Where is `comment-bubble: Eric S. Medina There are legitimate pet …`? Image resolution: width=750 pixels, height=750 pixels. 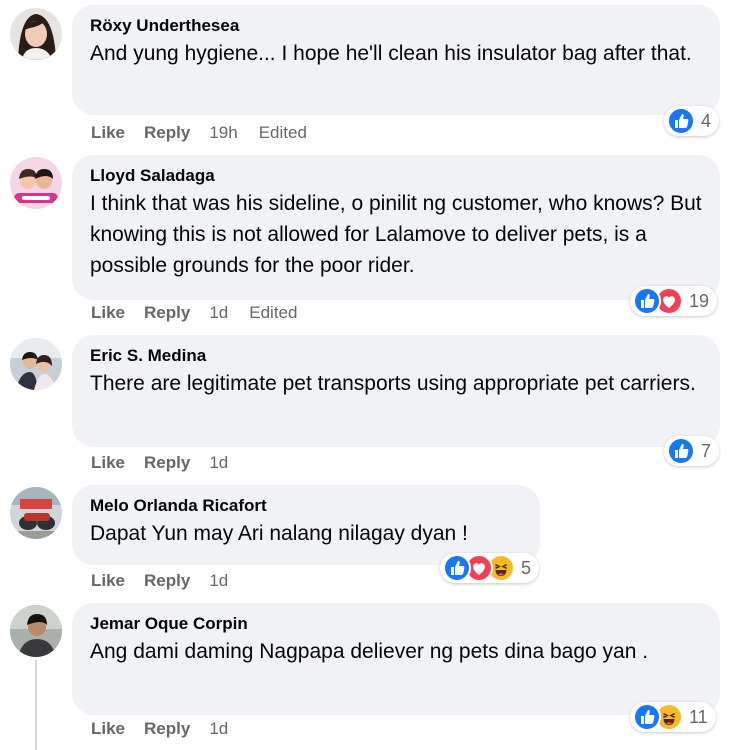
comment-bubble: Eric S. Medina There are legitimate pet … is located at coordinates (396, 391).